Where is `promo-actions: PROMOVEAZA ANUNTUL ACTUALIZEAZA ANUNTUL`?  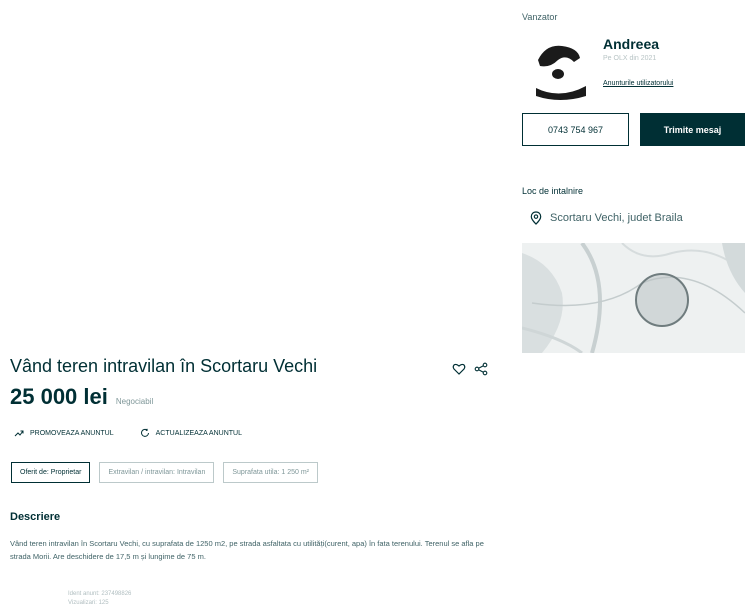
promo-actions: PROMOVEAZA ANUNTUL ACTUALIZEAZA ANUNTUL is located at coordinates (128, 433).